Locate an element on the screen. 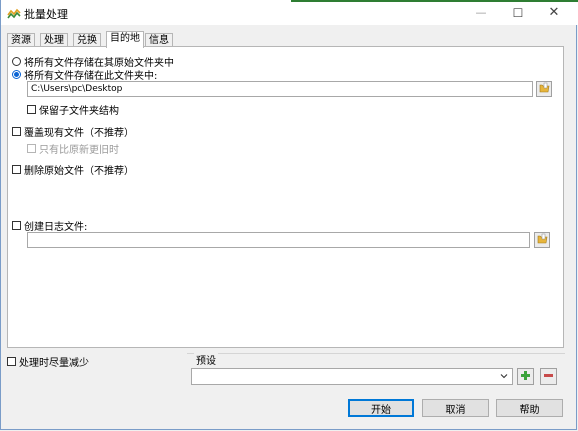 The width and height of the screenshot is (578, 431). radio-this-folder-label: 将所有文件存储在此文件夹中: is located at coordinates (91, 76).